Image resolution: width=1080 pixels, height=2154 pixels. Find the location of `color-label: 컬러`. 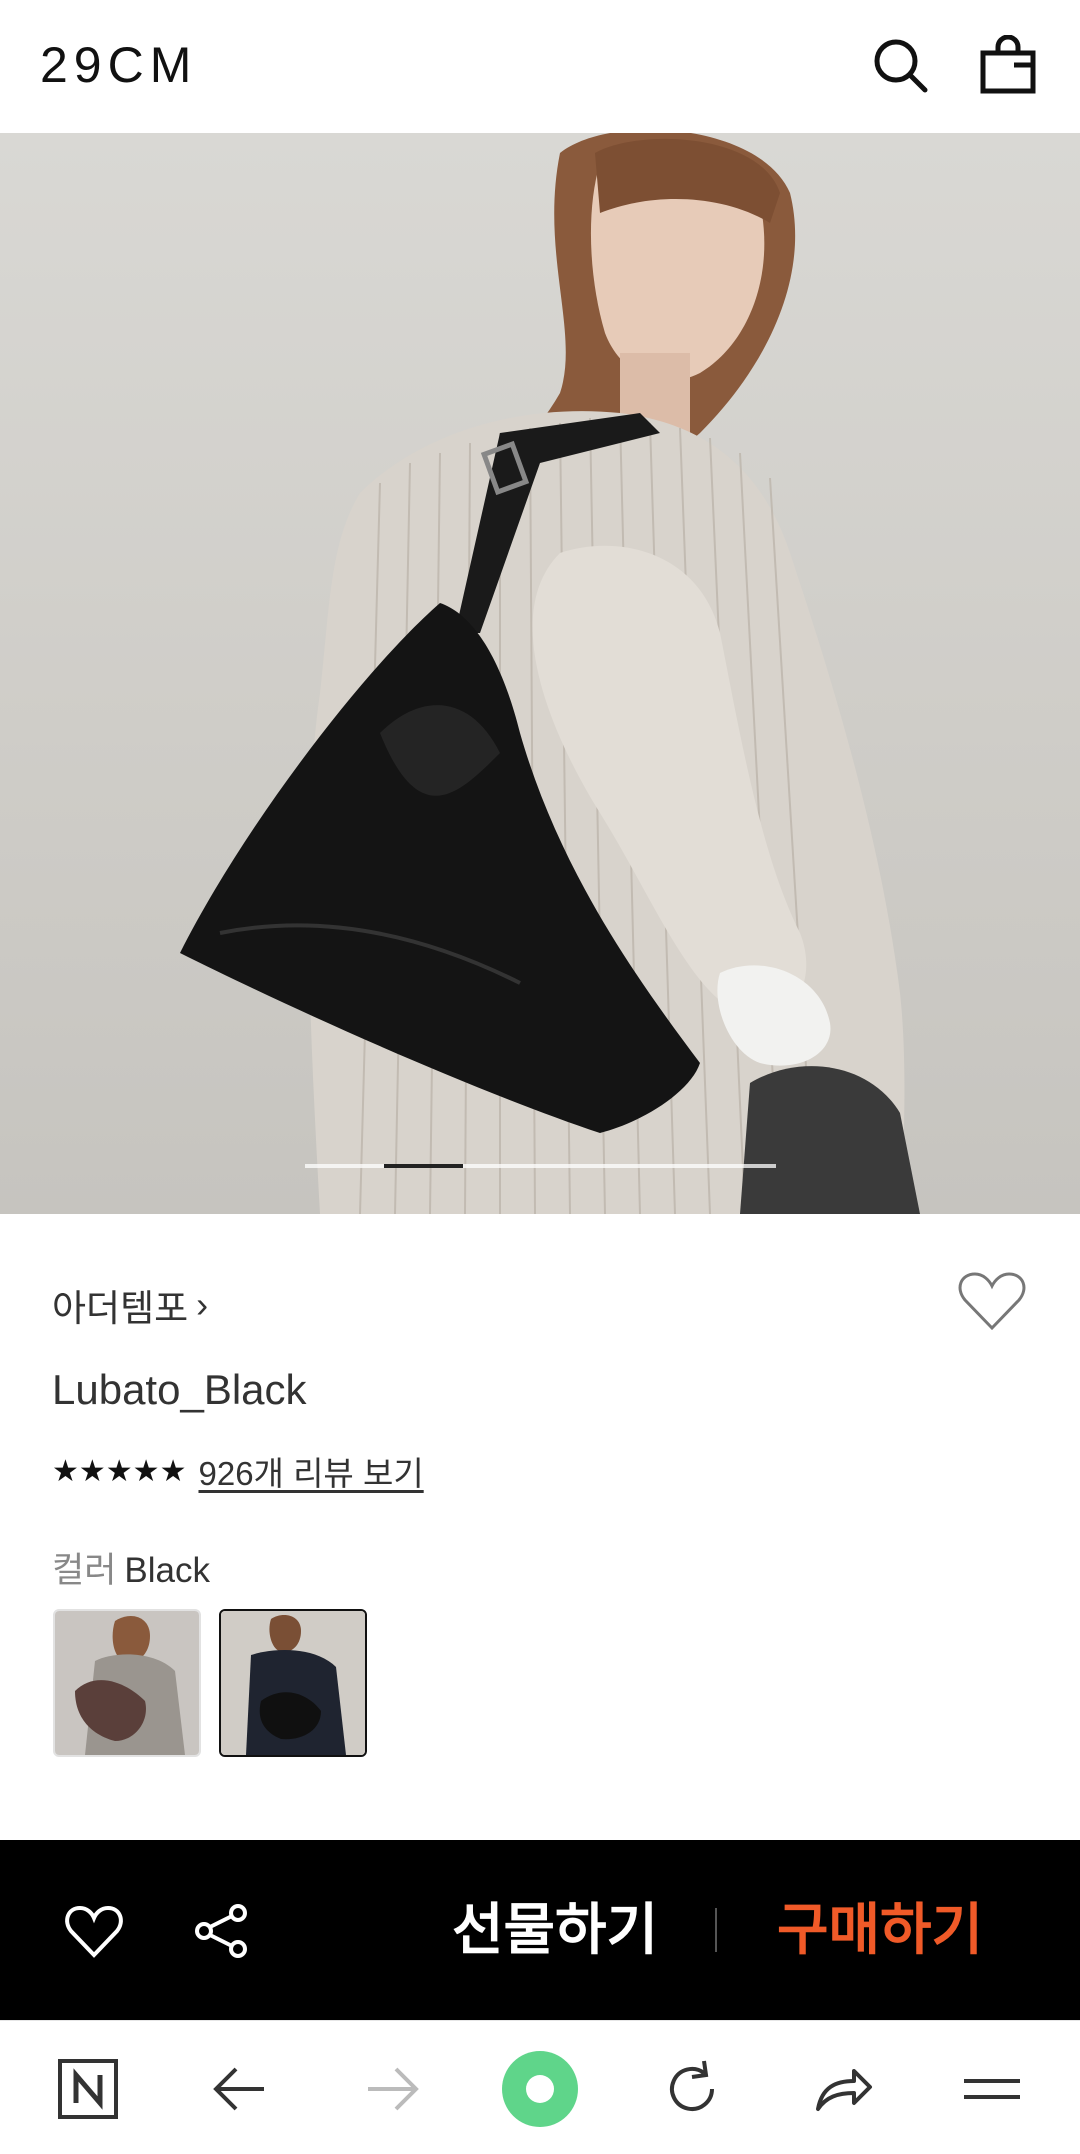

color-label: 컬러 is located at coordinates (84, 1570).